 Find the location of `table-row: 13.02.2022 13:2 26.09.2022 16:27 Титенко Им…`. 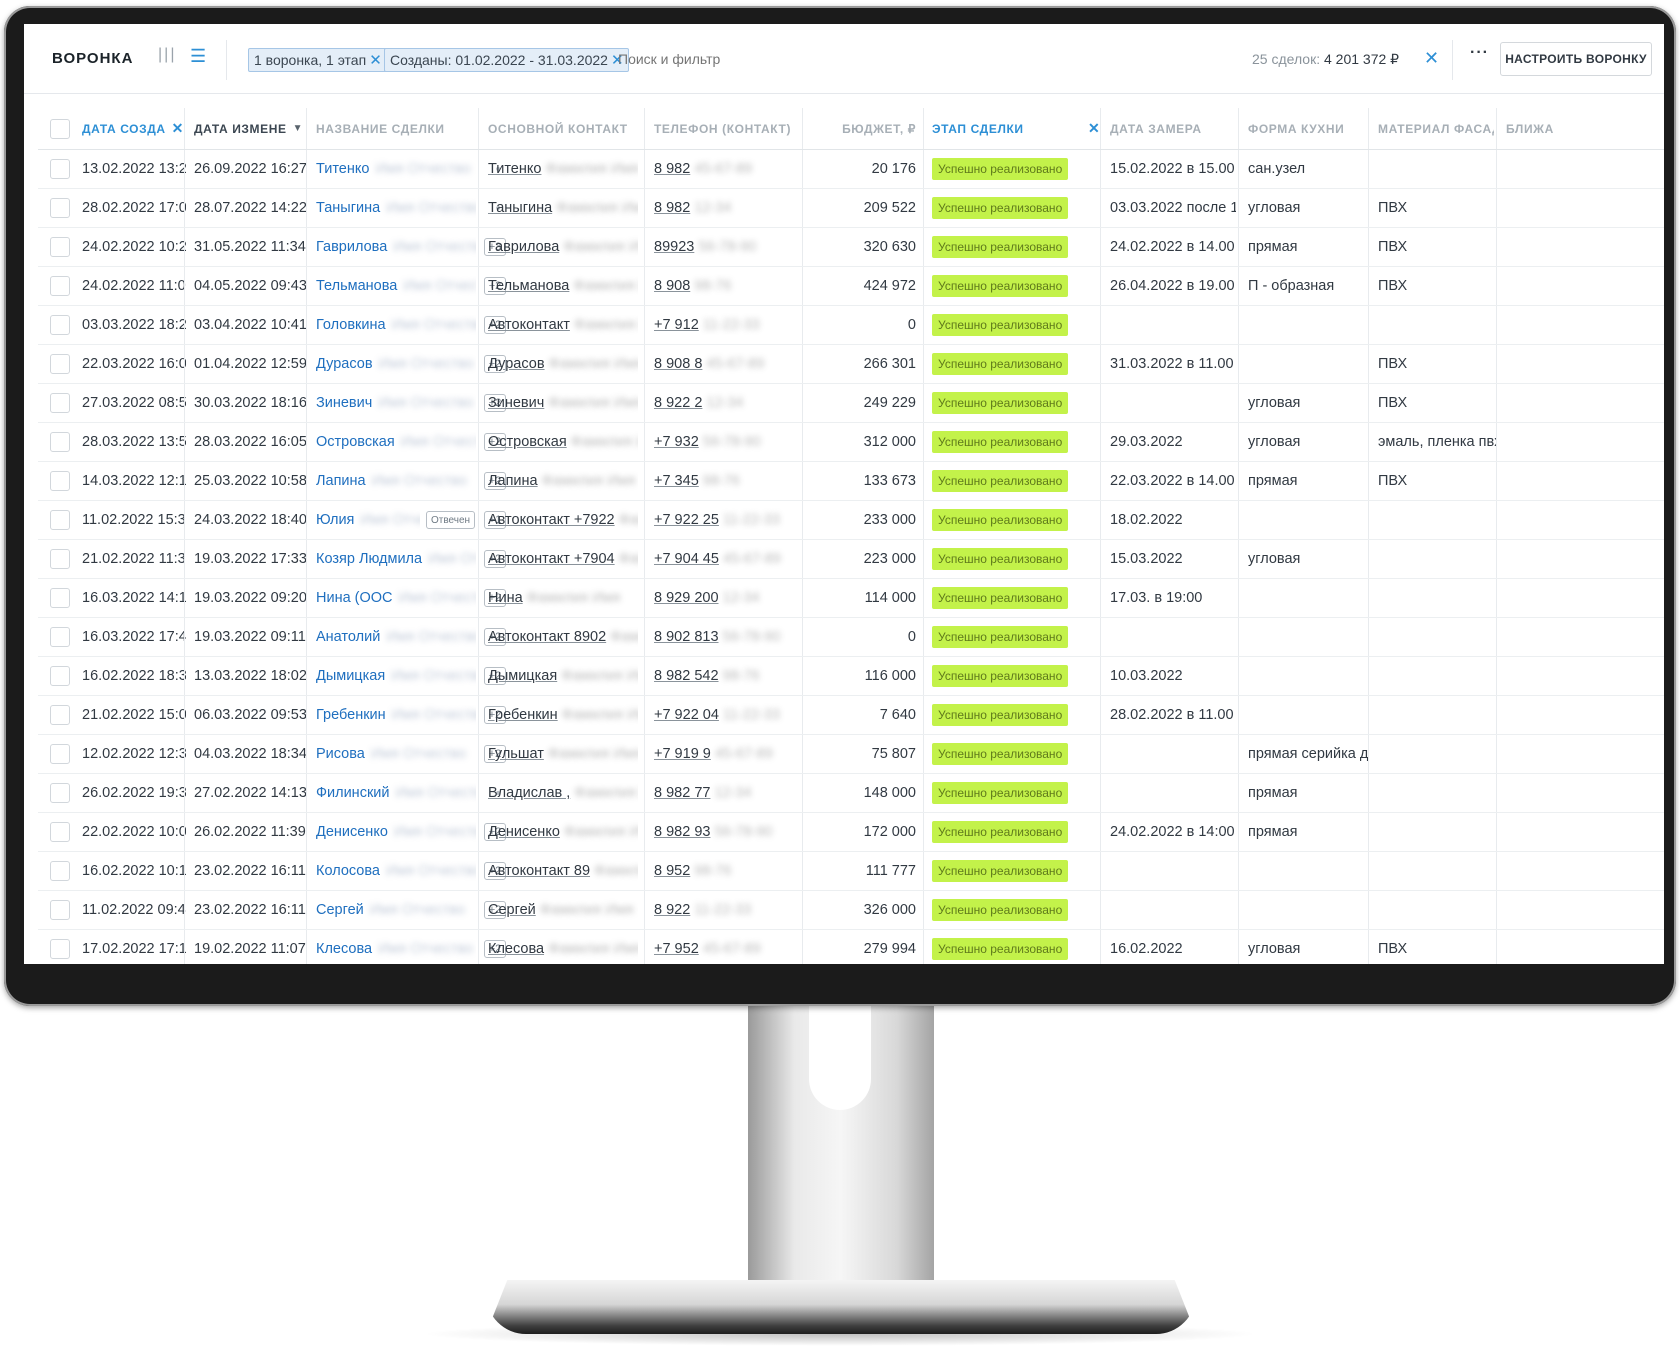

table-row: 13.02.2022 13:2 26.09.2022 16:27 Титенко Им… is located at coordinates (851, 169).